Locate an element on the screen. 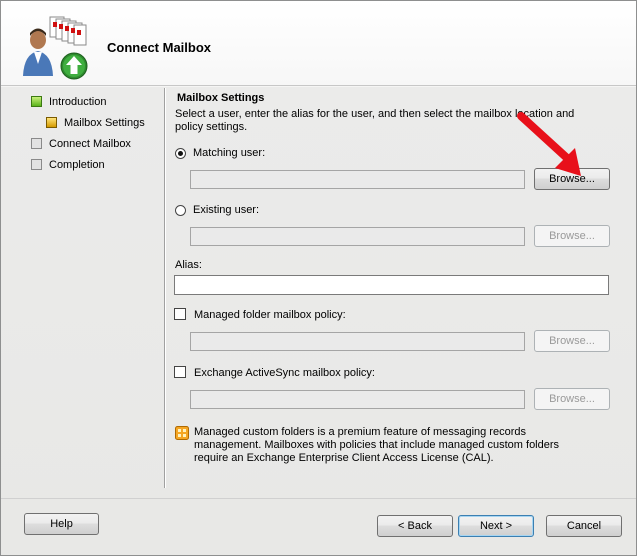  alias-input is located at coordinates (391, 285).